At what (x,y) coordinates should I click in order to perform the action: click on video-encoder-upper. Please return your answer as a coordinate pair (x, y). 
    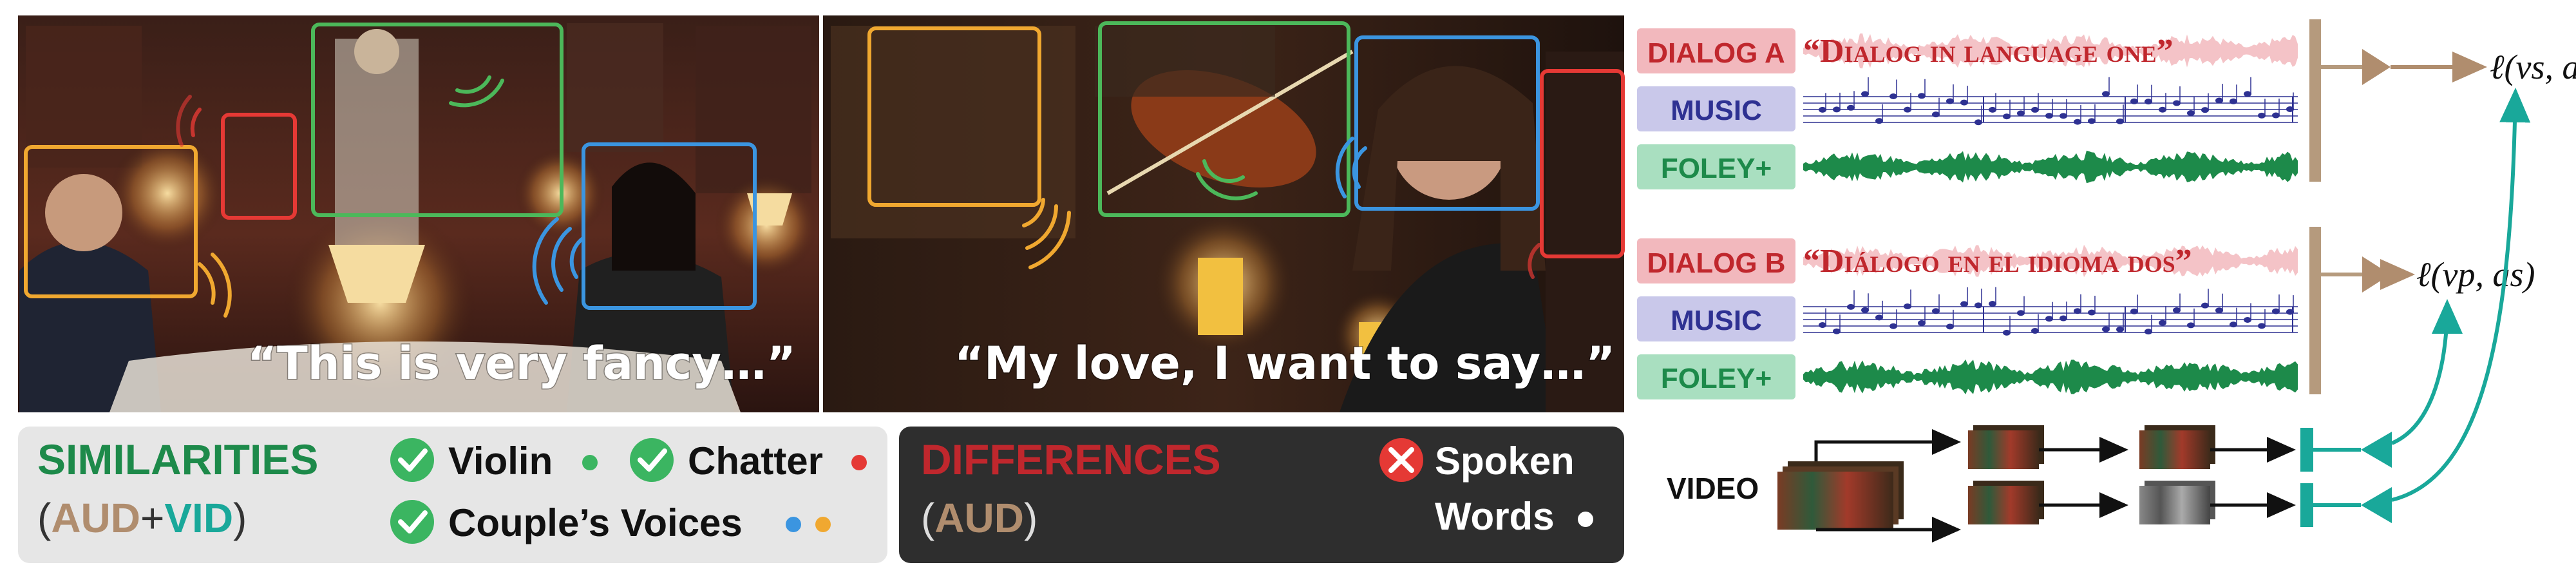
    Looking at the image, I should click on (2376, 450).